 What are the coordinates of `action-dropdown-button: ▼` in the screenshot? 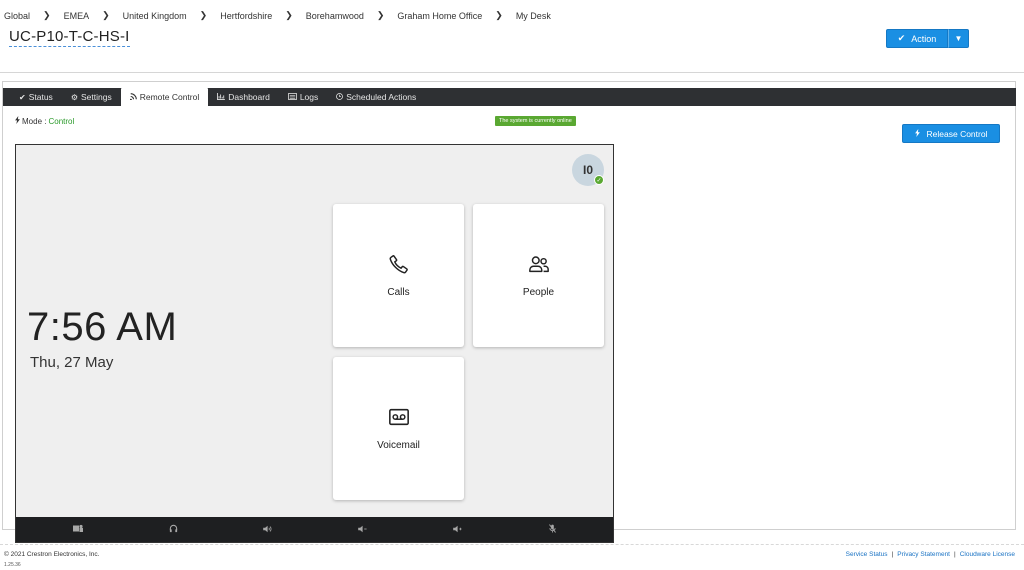 It's located at (958, 38).